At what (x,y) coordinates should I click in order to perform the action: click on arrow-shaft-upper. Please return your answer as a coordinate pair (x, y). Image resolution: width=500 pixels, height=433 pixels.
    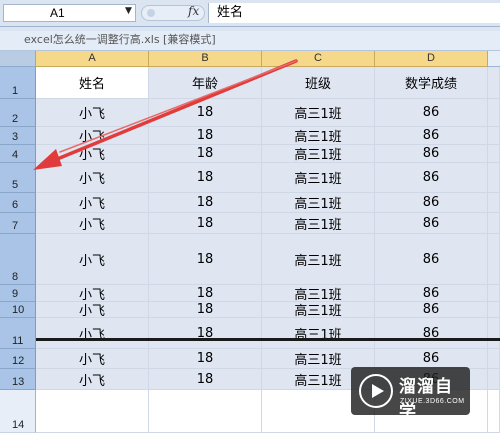
    Looking at the image, I should click on (178, 106).